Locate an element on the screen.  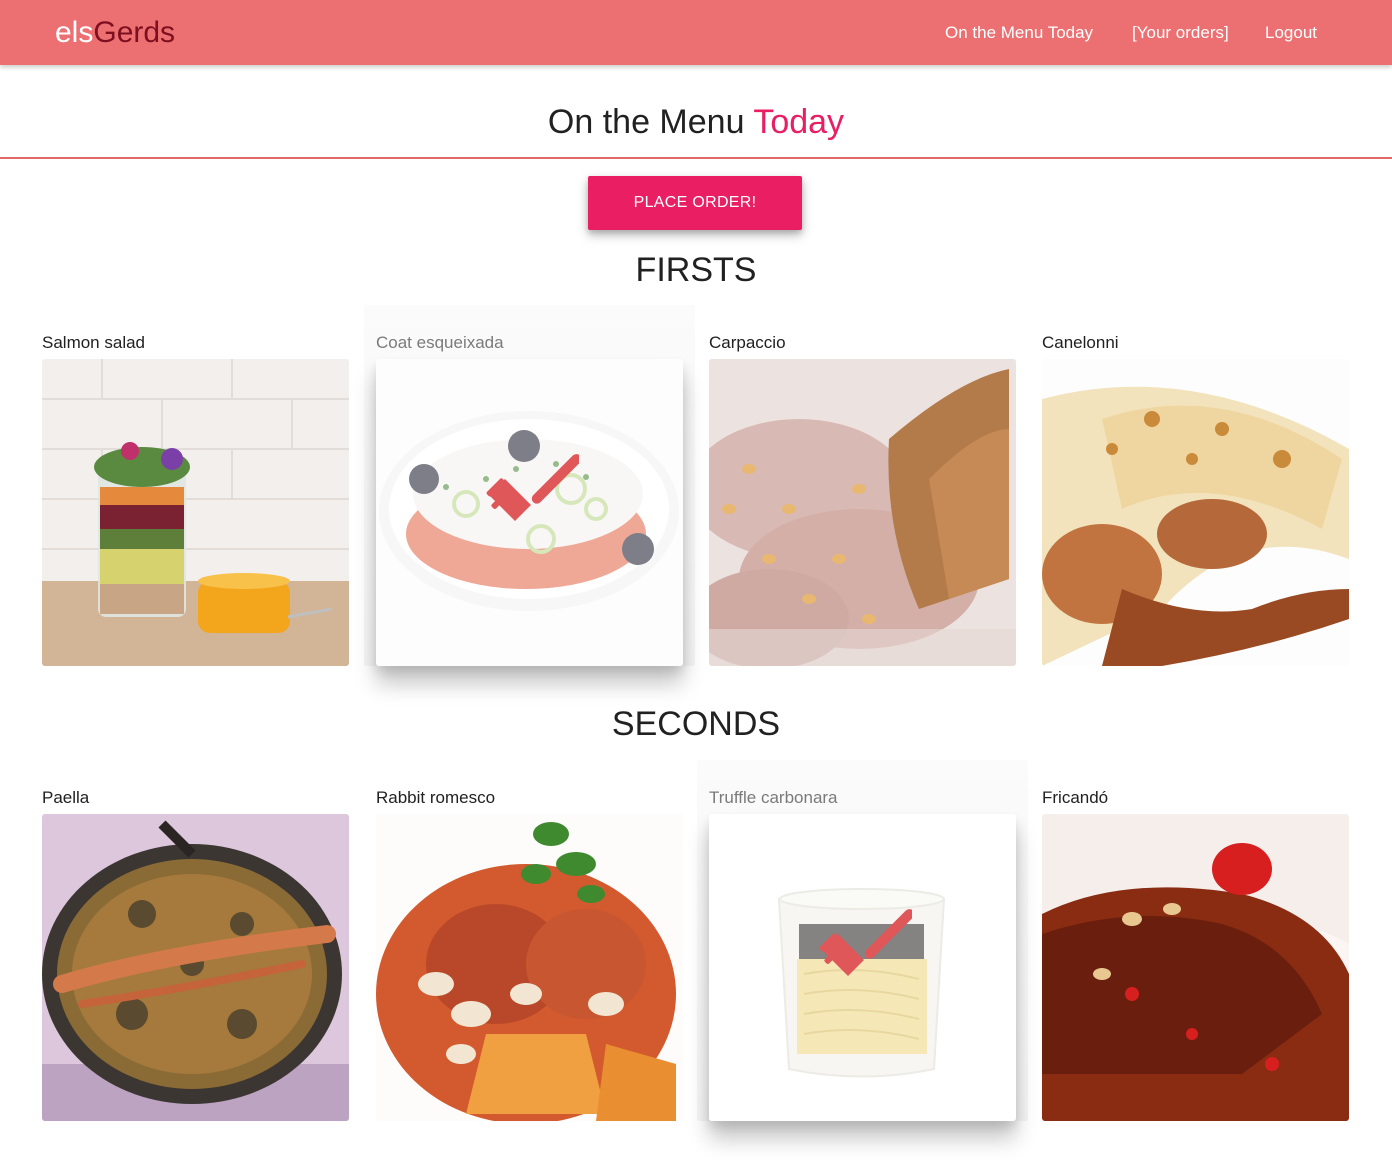
menu-item-name: Salmon salad is located at coordinates (94, 342).